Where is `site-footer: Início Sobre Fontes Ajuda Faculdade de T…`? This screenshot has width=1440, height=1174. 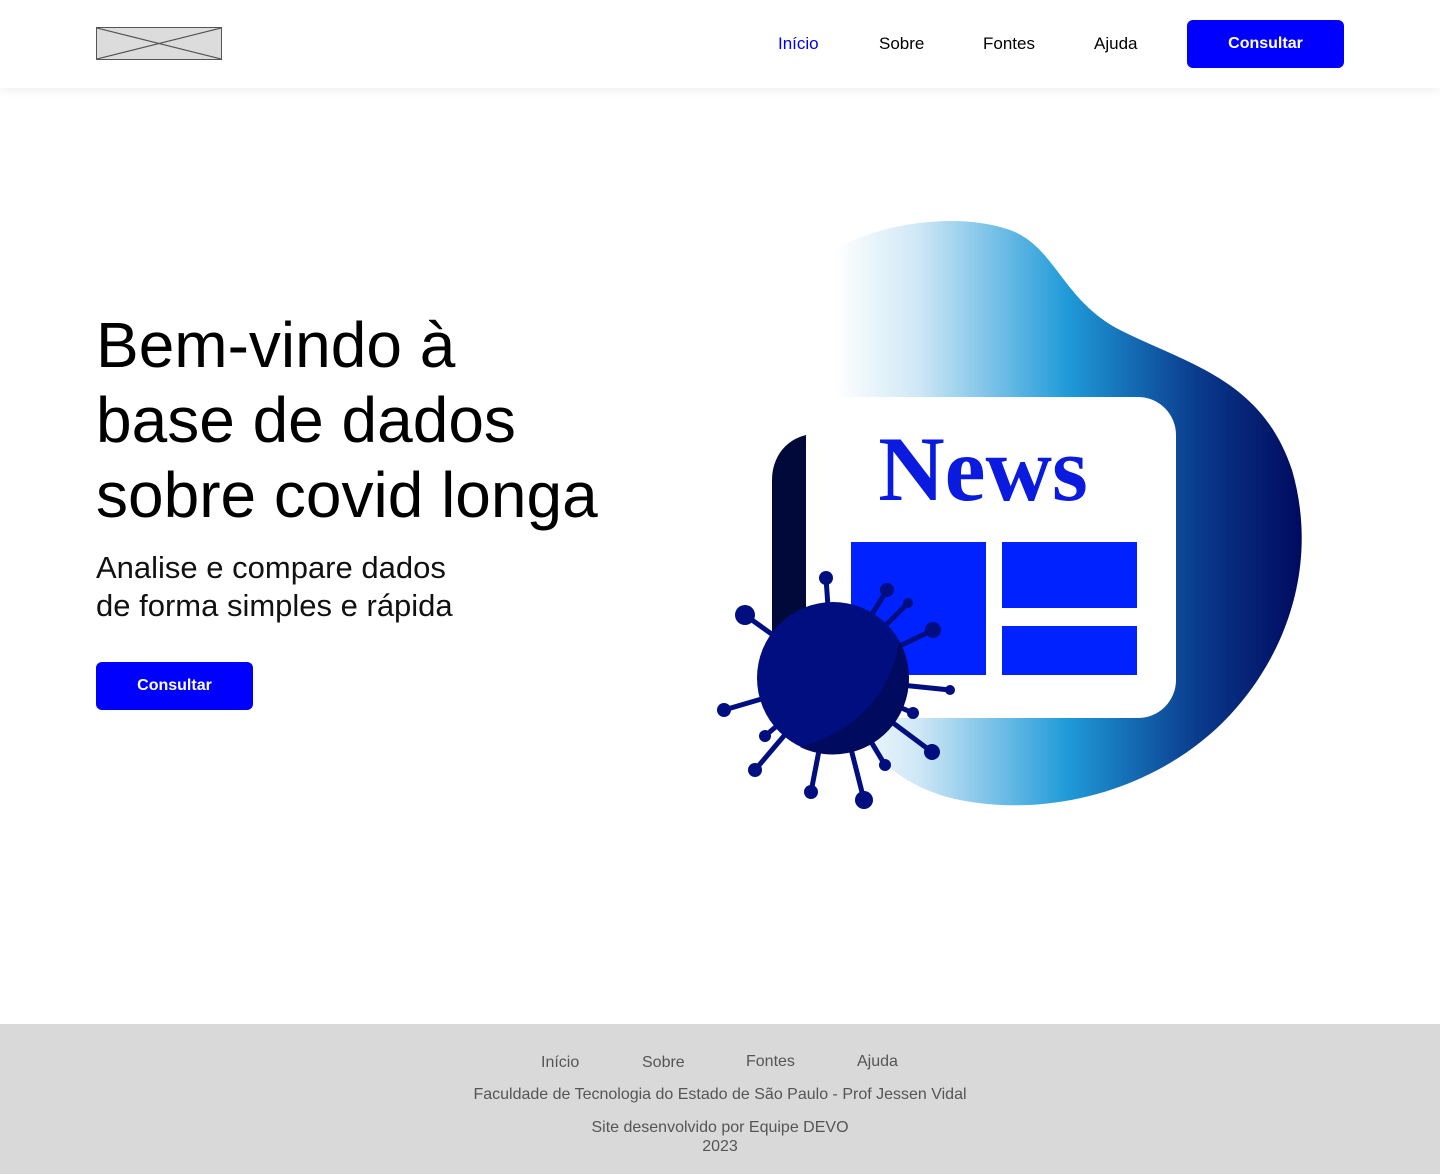
site-footer: Início Sobre Fontes Ajuda Faculdade de T… is located at coordinates (720, 1099).